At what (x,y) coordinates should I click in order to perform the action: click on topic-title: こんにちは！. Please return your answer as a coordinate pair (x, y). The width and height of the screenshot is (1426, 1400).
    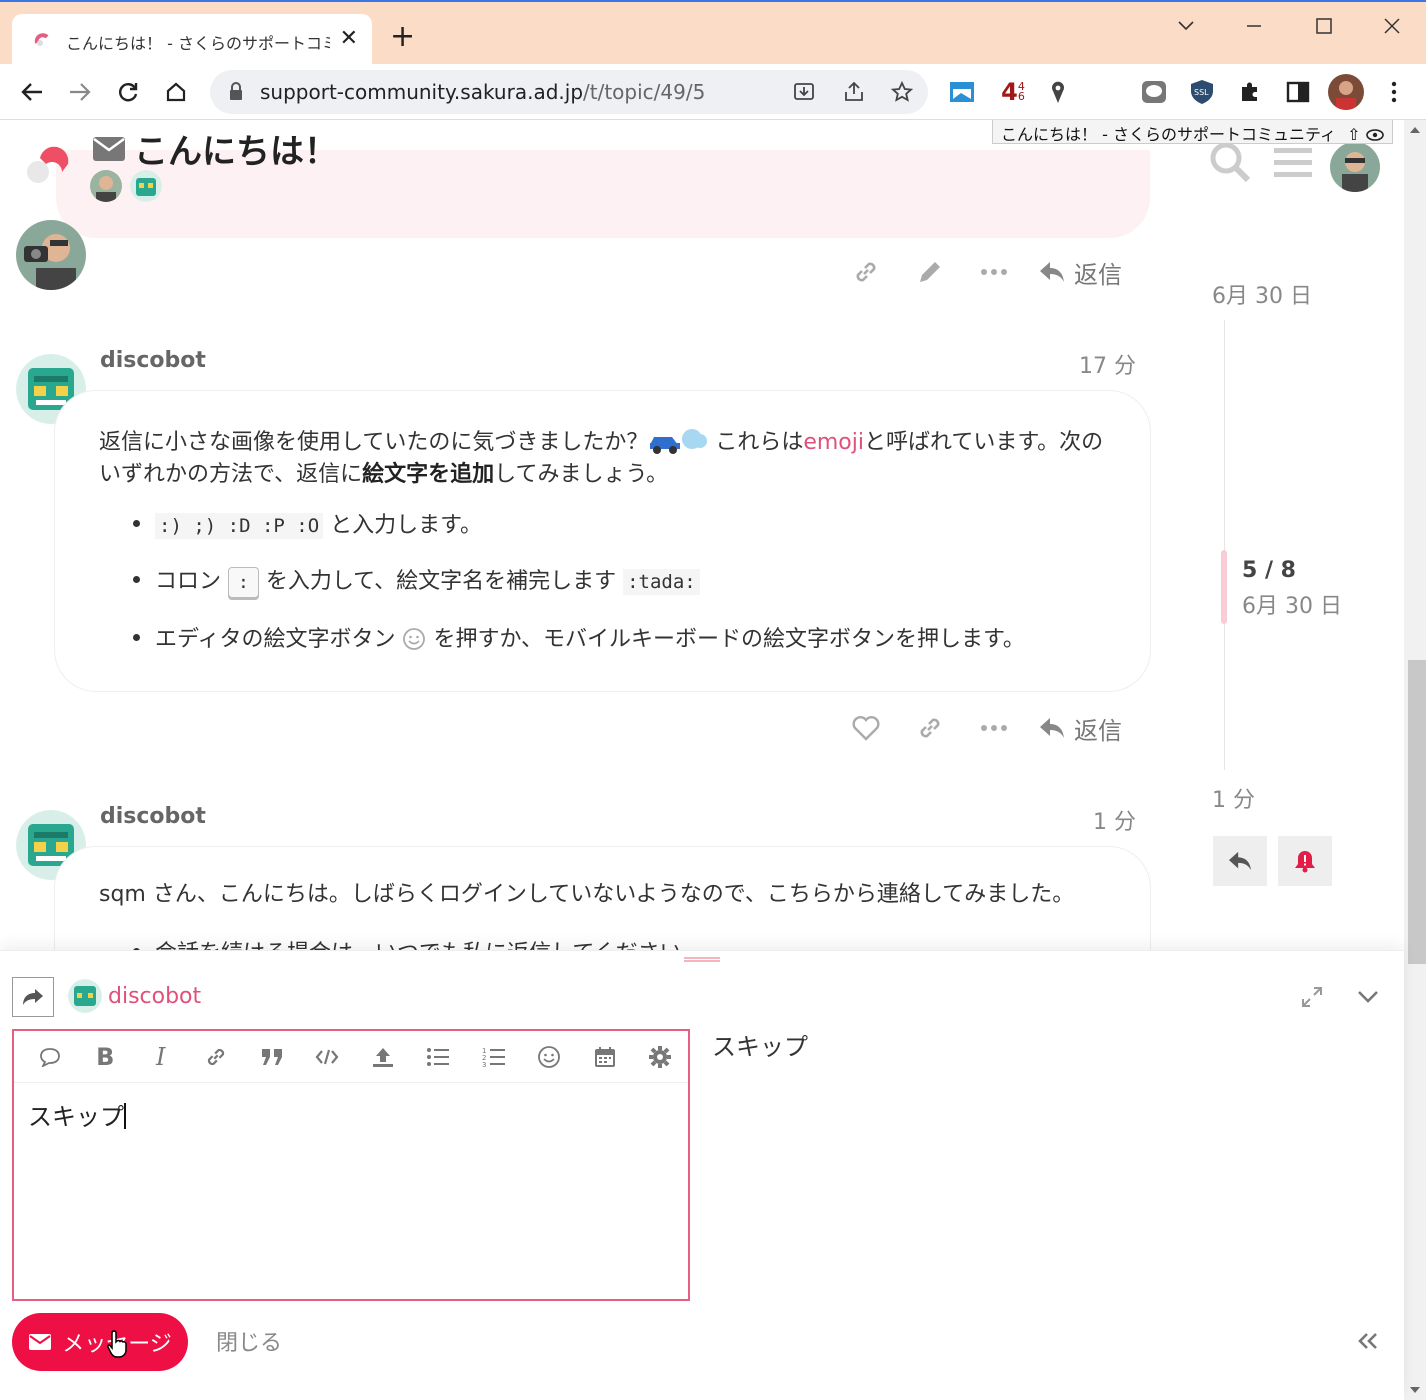
    Looking at the image, I should click on (236, 148).